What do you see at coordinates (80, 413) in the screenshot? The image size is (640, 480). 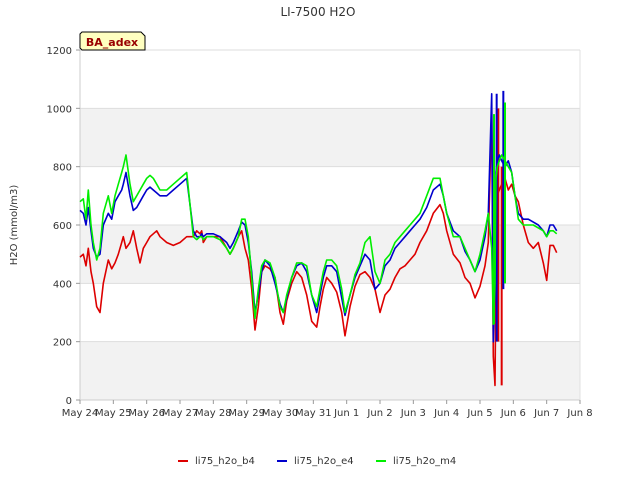 I see `x-tick-label: May 24` at bounding box center [80, 413].